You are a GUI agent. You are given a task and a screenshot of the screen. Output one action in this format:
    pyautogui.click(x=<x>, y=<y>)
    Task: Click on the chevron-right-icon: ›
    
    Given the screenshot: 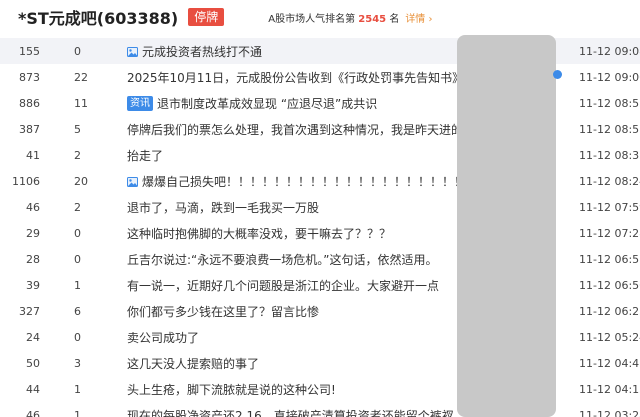 What is the action you would take?
    pyautogui.click(x=430, y=19)
    